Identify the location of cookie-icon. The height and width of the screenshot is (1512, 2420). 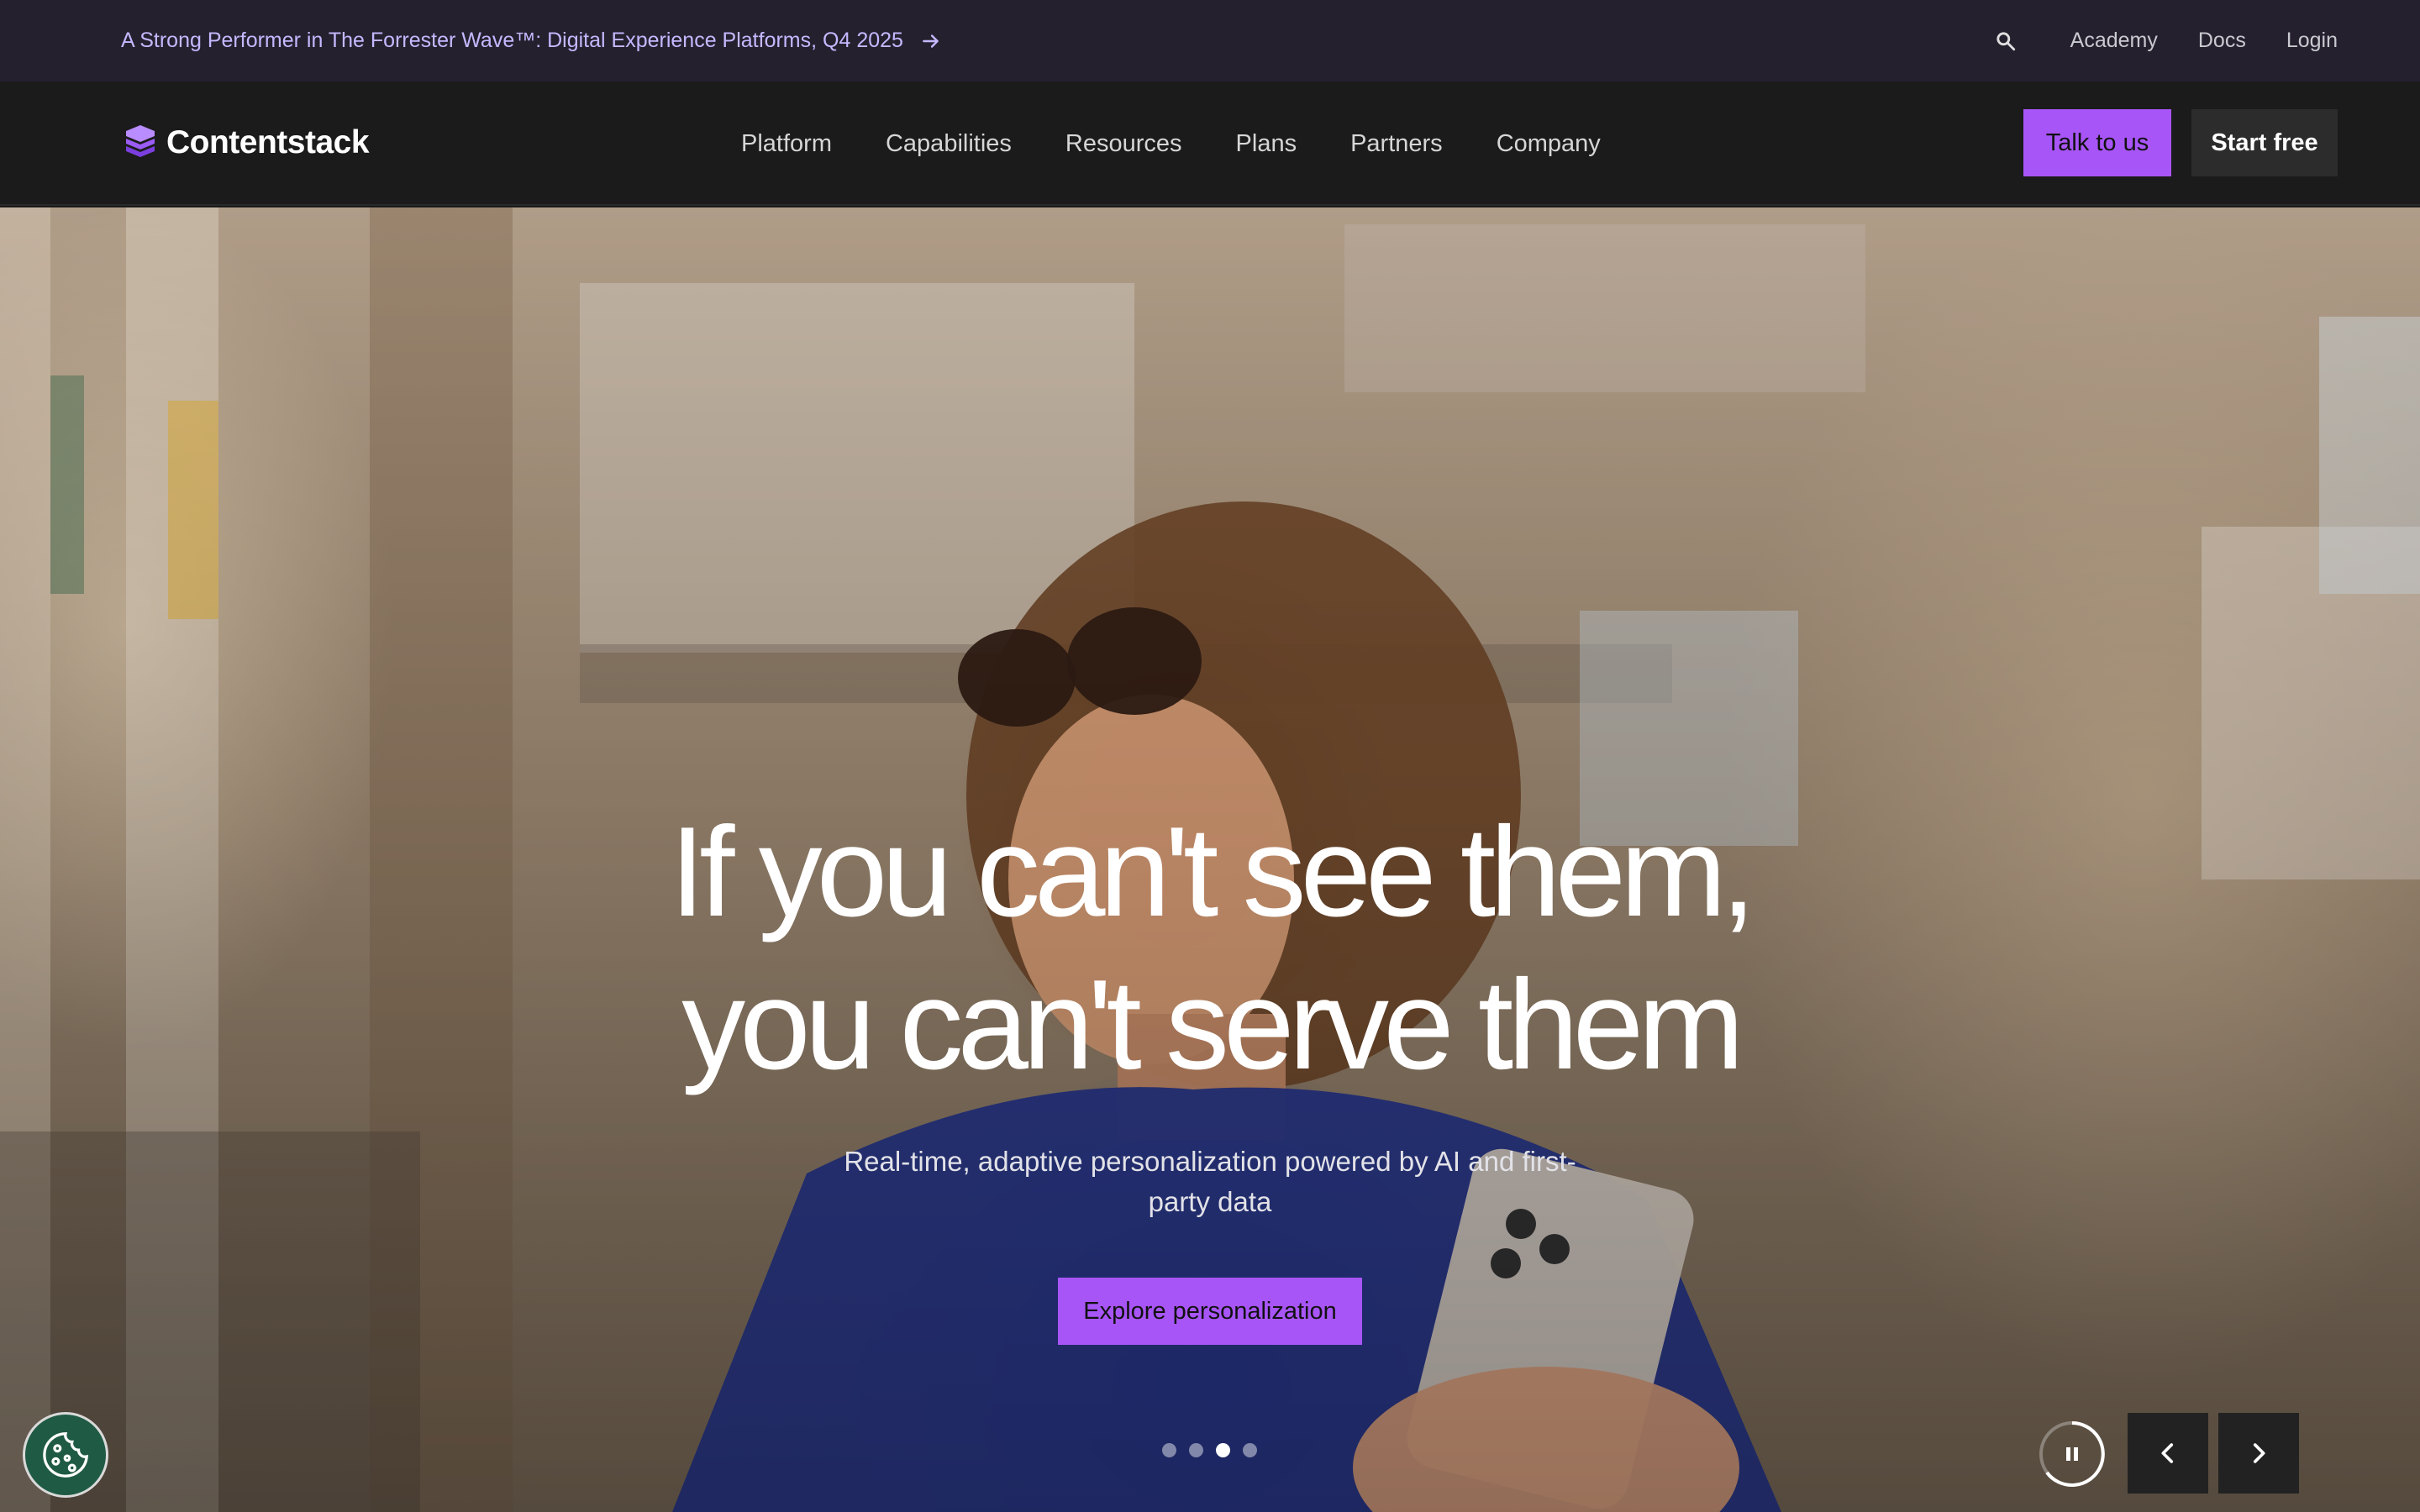
(66, 1455).